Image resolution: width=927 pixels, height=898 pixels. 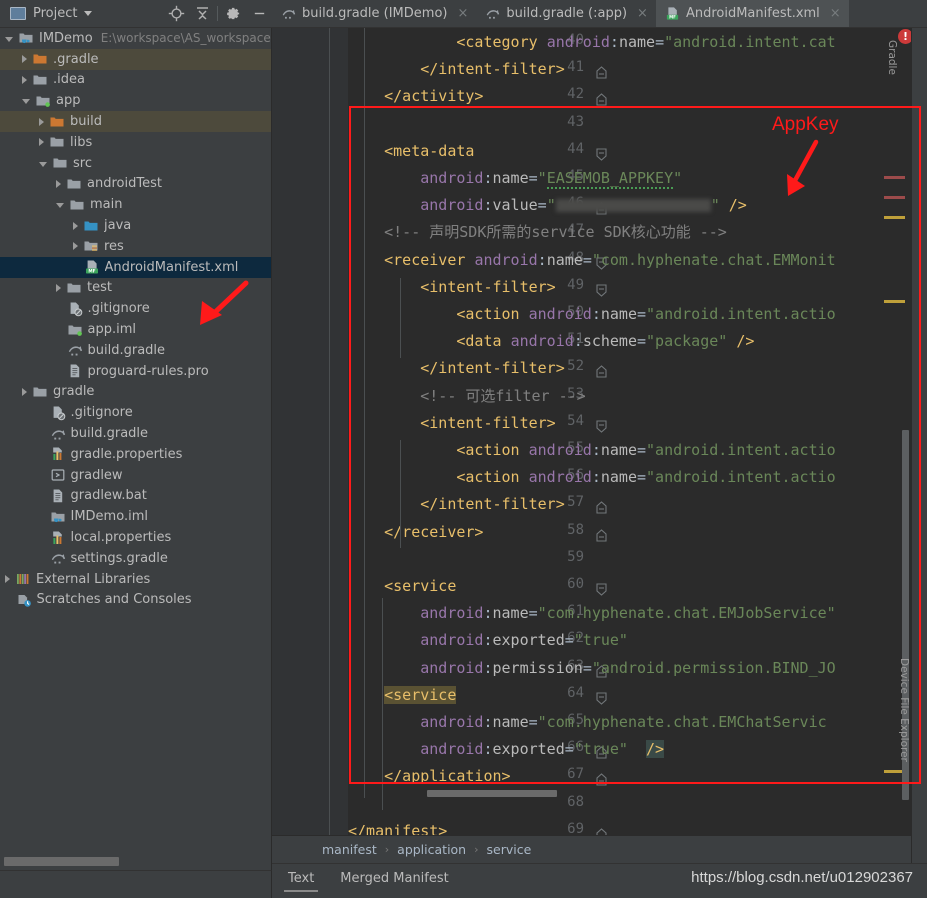 What do you see at coordinates (904, 718) in the screenshot?
I see `device-file-explorer-tab: Device File Explorer` at bounding box center [904, 718].